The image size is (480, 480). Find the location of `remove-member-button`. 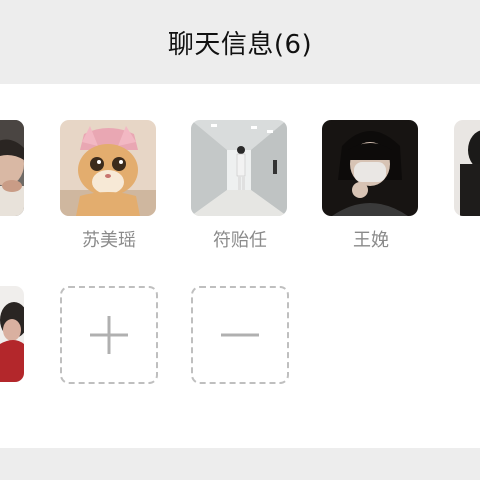

remove-member-button is located at coordinates (240, 335).